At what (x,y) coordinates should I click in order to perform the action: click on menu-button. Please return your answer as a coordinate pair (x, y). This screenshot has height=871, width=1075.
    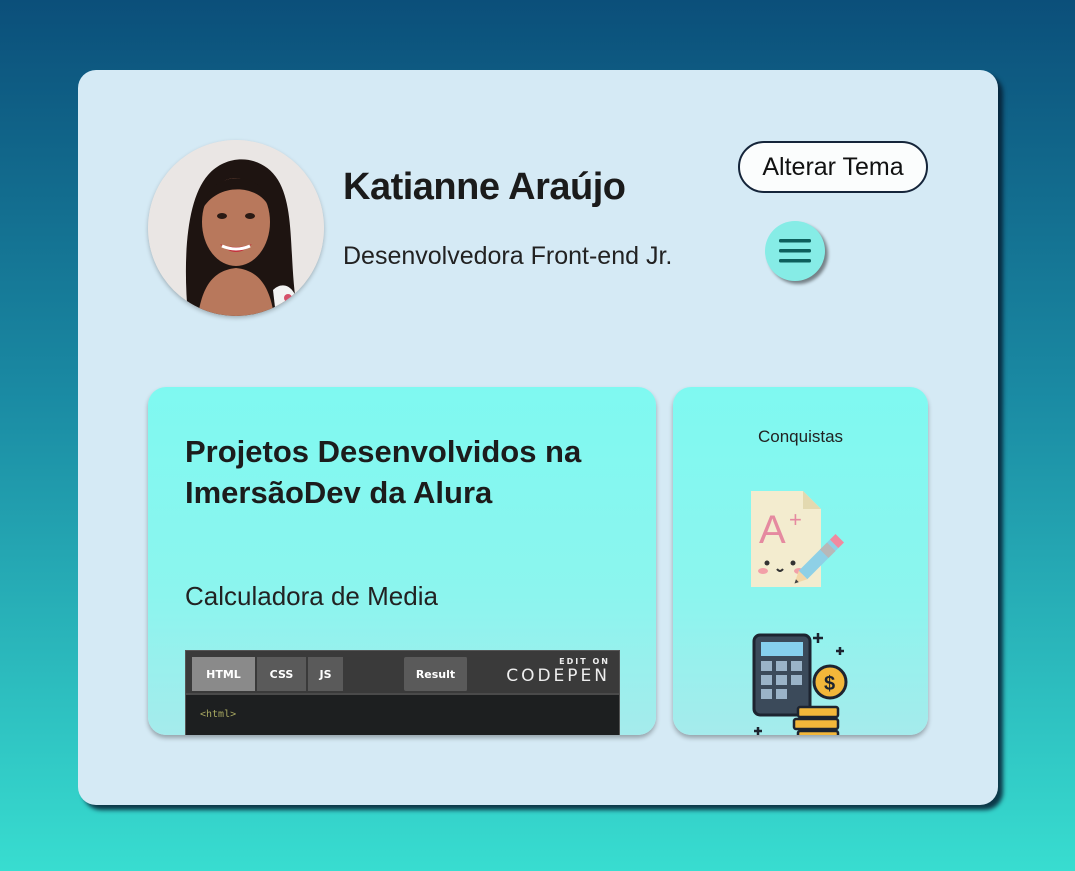
    Looking at the image, I should click on (795, 251).